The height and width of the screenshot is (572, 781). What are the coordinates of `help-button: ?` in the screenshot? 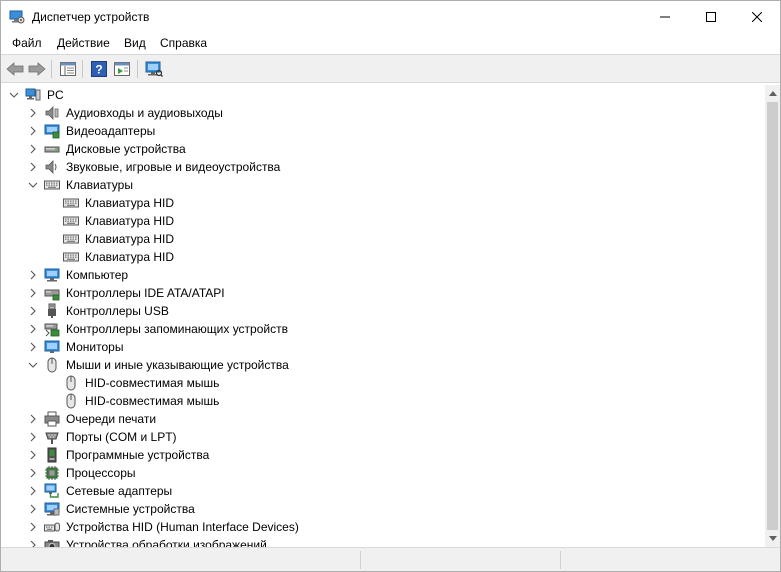 It's located at (99, 69).